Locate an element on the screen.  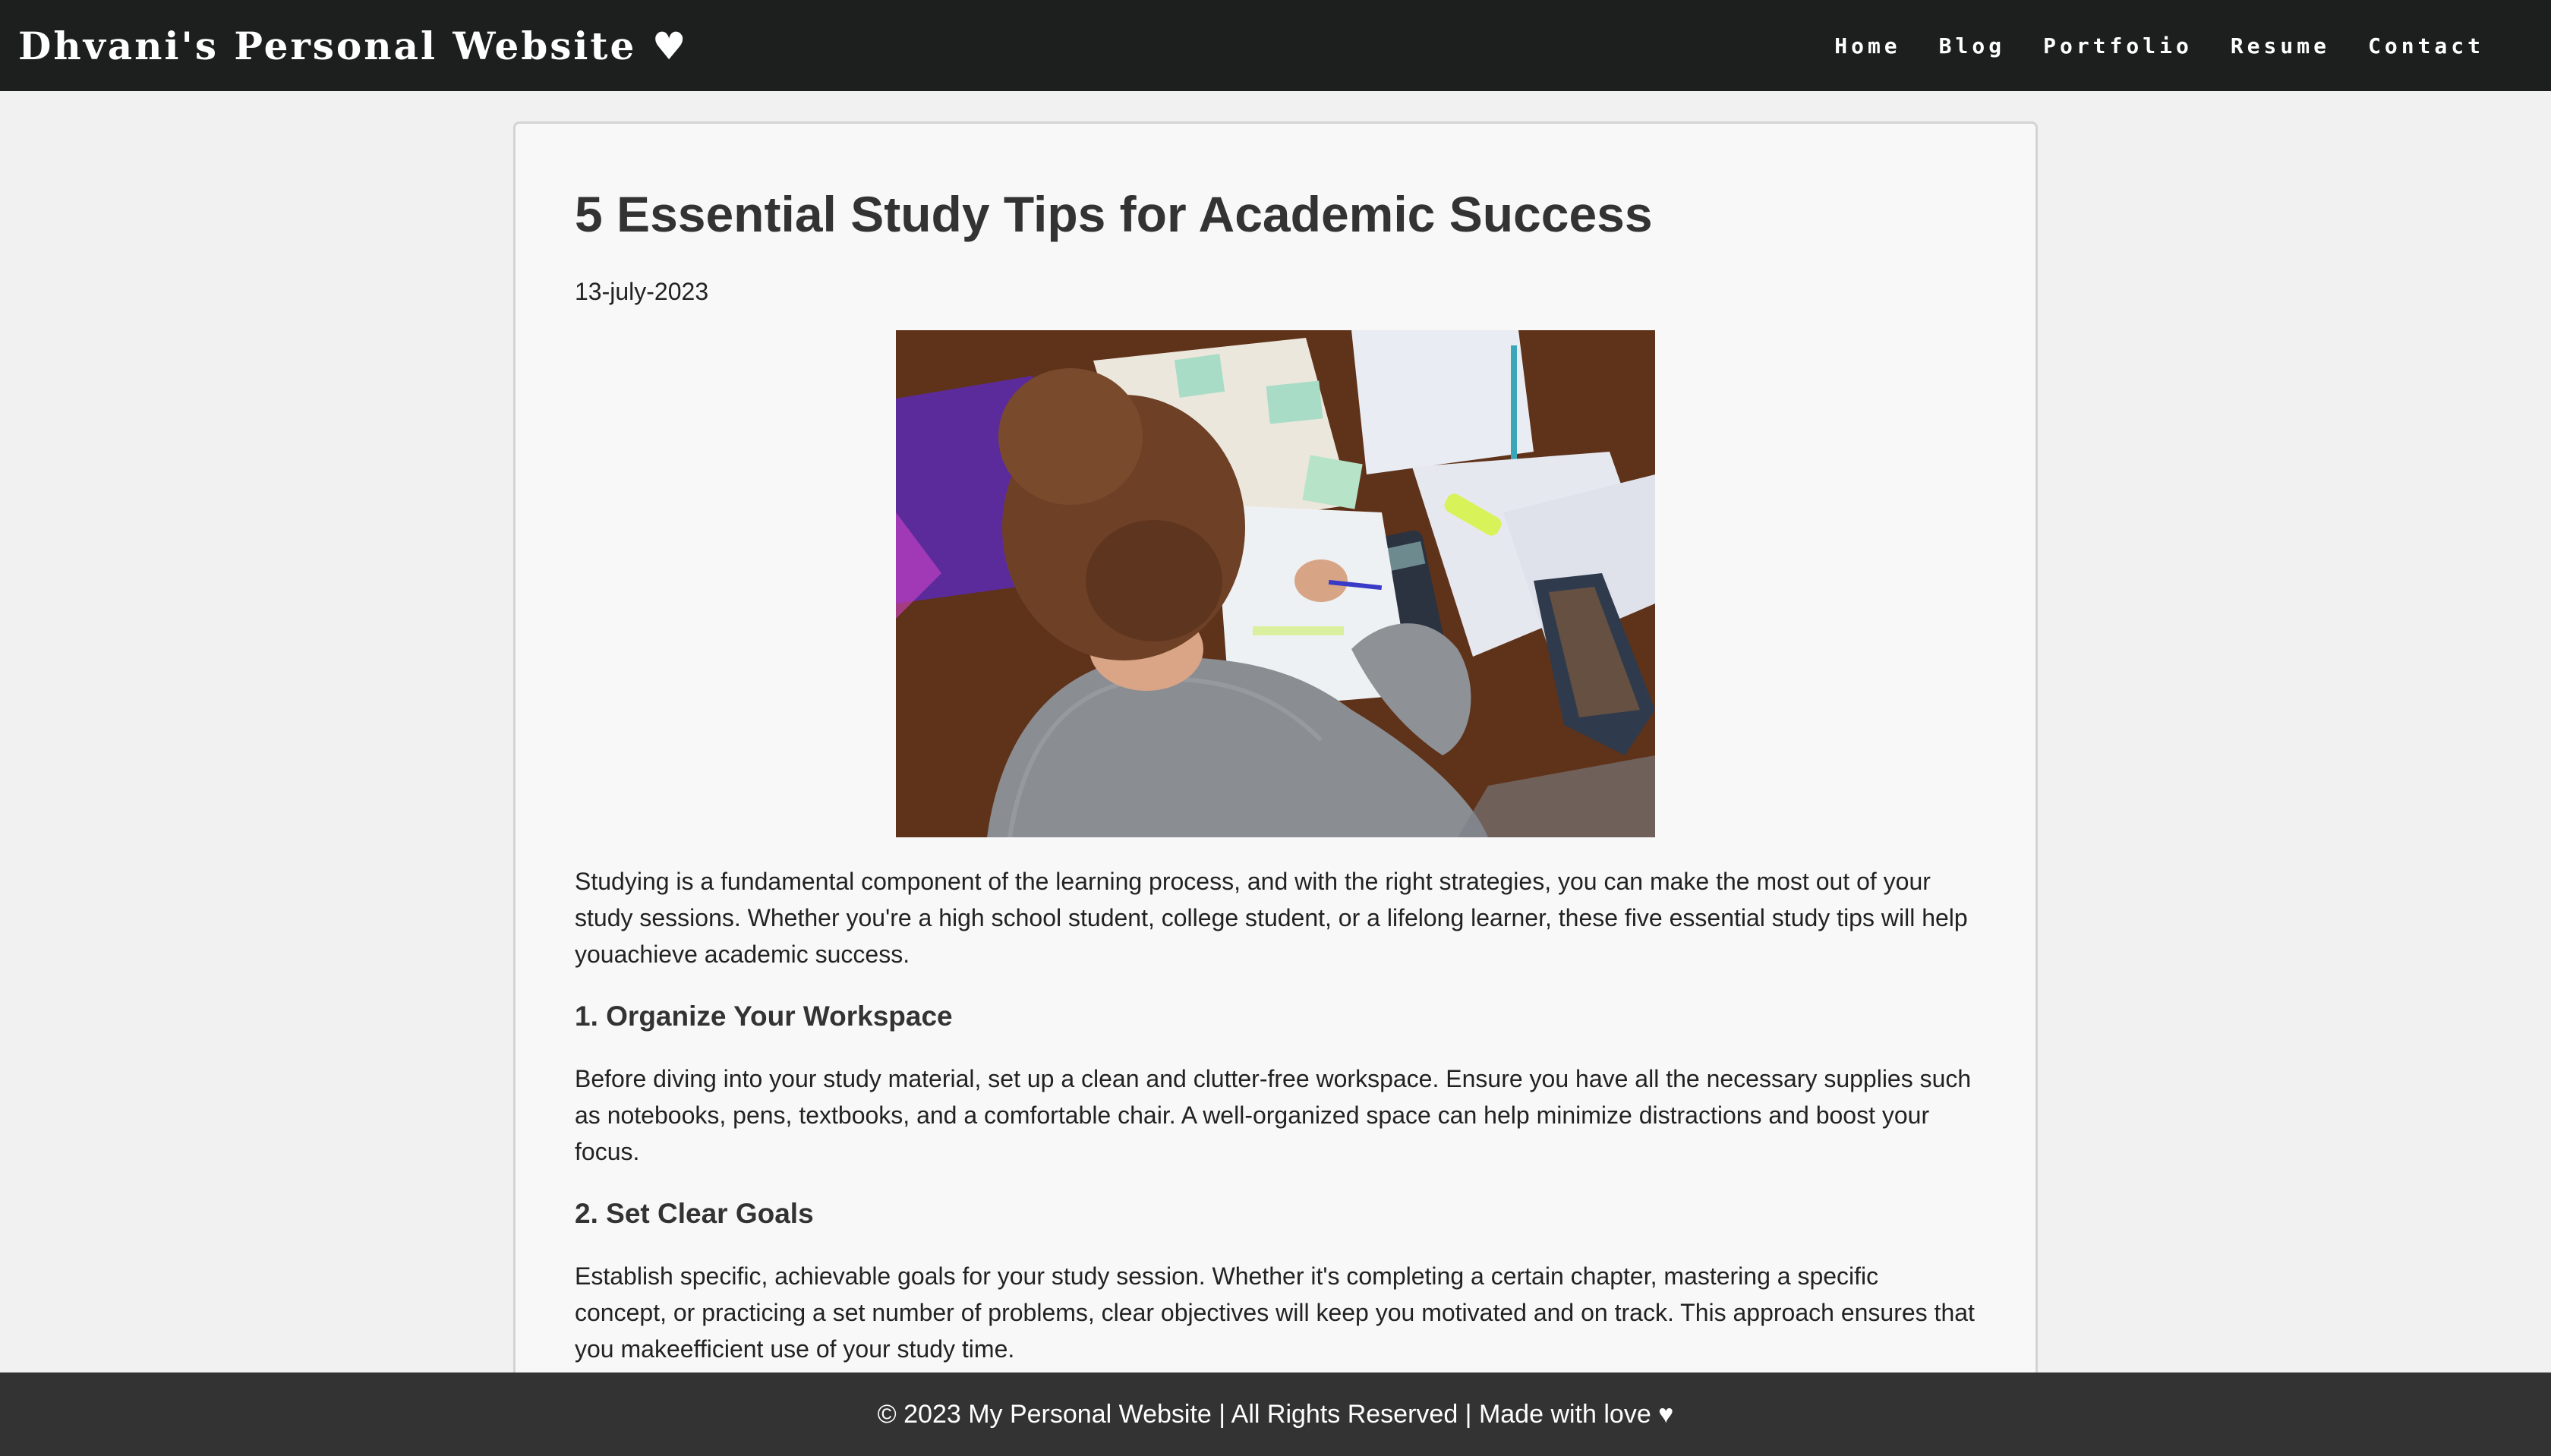
nav-home-link: Home is located at coordinates (1867, 45).